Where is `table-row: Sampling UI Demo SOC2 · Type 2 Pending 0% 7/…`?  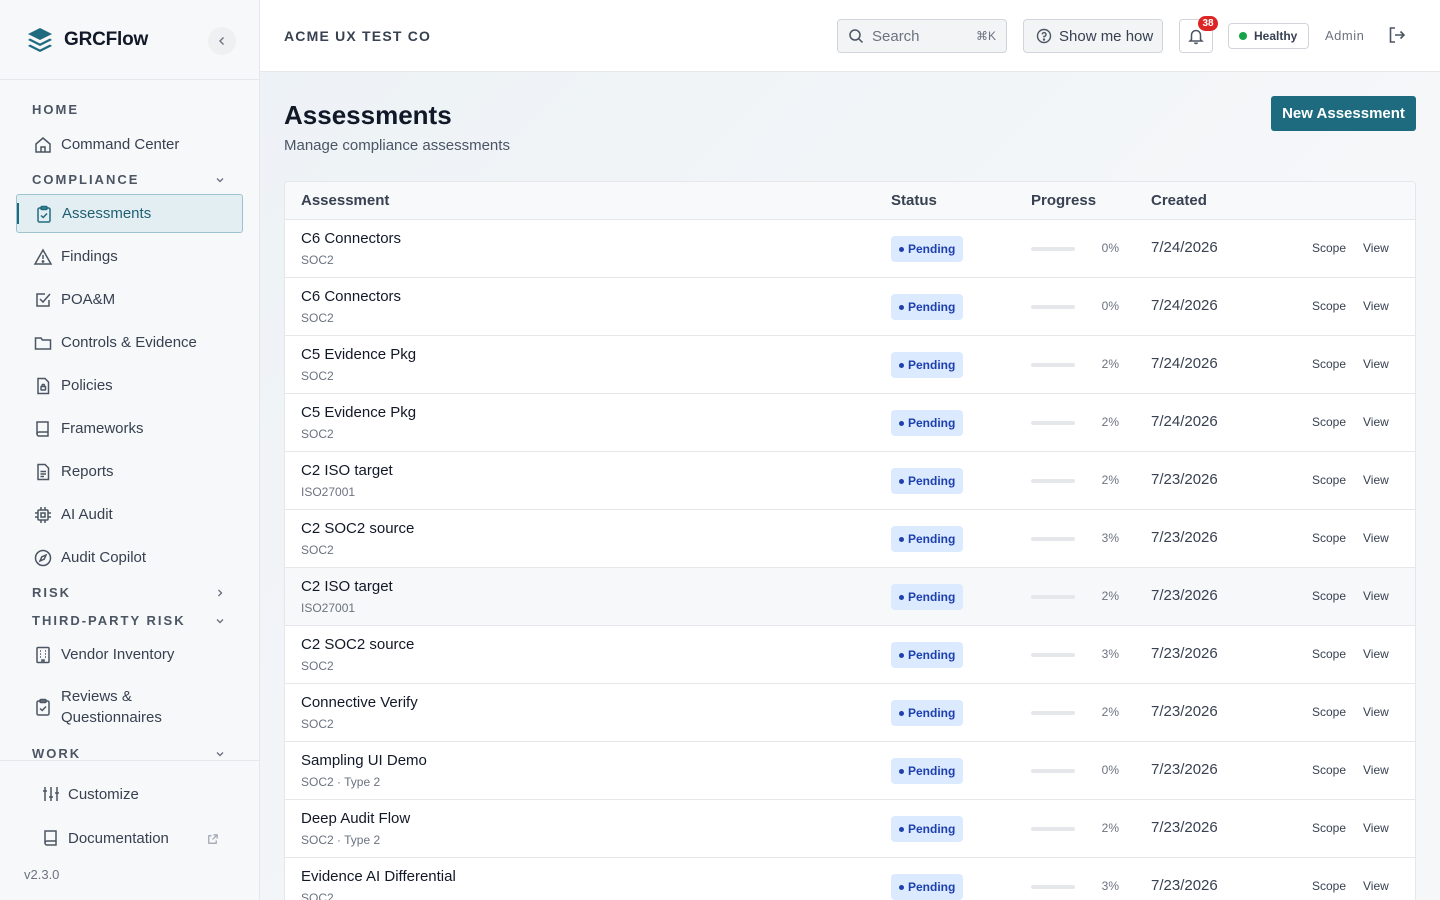
table-row: Sampling UI Demo SOC2 · Type 2 Pending 0% 7/… is located at coordinates (850, 771).